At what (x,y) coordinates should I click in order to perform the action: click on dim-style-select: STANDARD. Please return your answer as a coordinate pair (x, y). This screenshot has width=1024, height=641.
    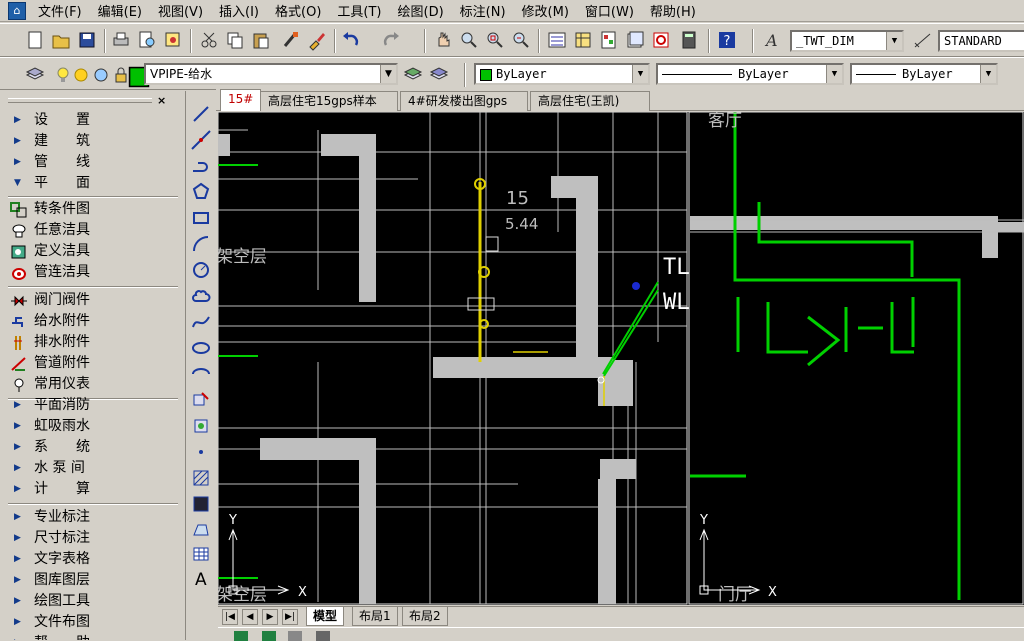
    Looking at the image, I should click on (981, 41).